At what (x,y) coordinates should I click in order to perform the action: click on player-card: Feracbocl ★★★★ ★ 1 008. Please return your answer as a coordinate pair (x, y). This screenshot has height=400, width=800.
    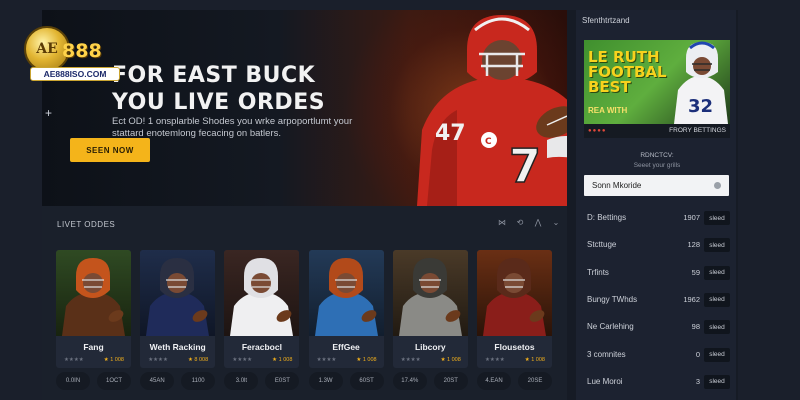
    Looking at the image, I should click on (262, 309).